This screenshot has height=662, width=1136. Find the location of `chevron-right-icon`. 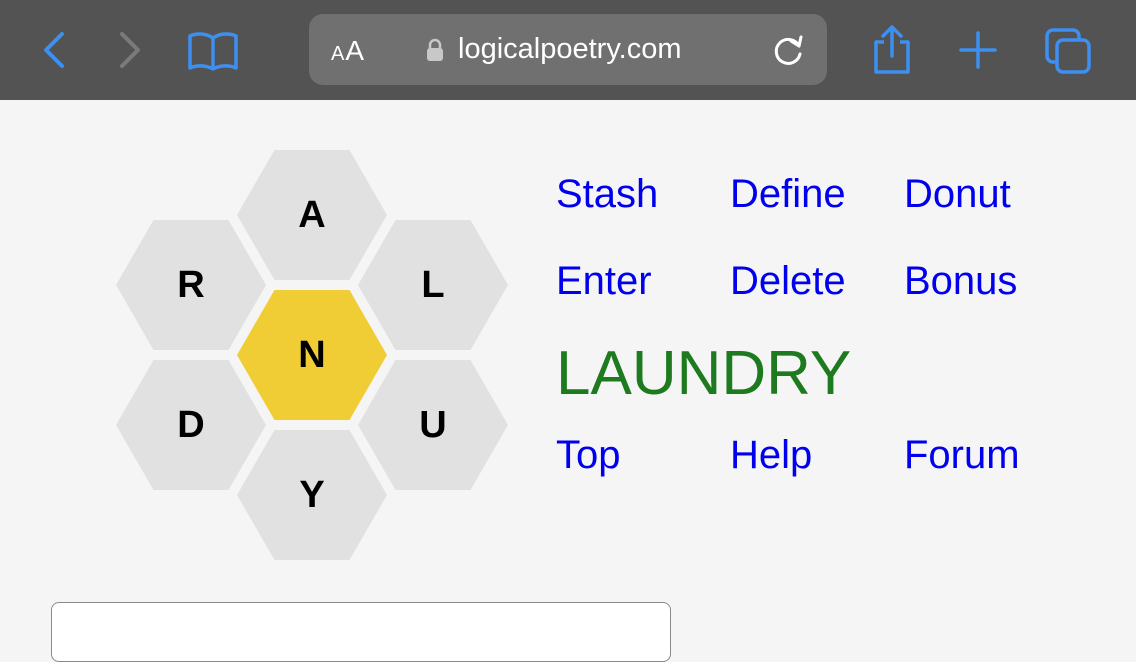

chevron-right-icon is located at coordinates (130, 50).